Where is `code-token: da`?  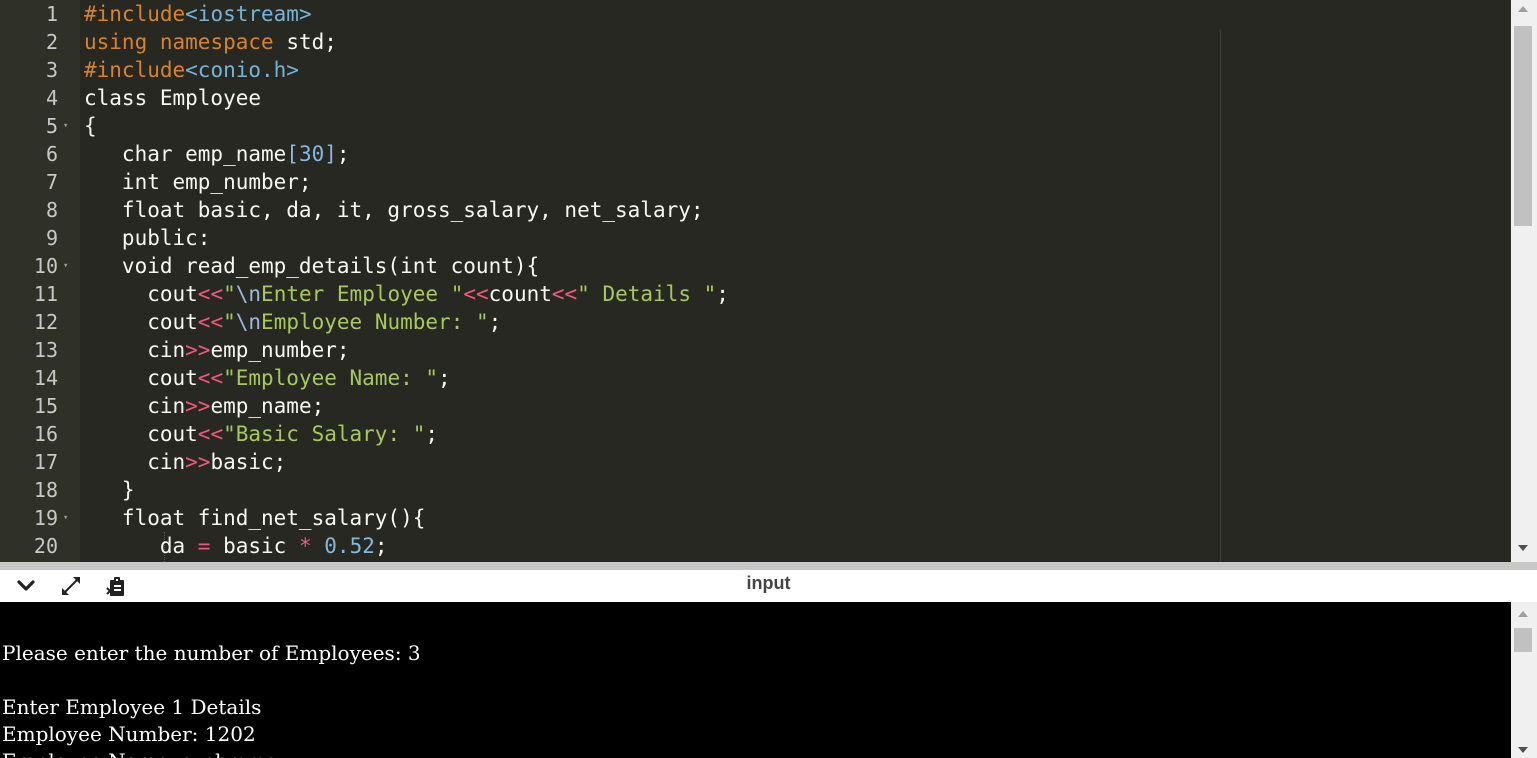 code-token: da is located at coordinates (141, 546).